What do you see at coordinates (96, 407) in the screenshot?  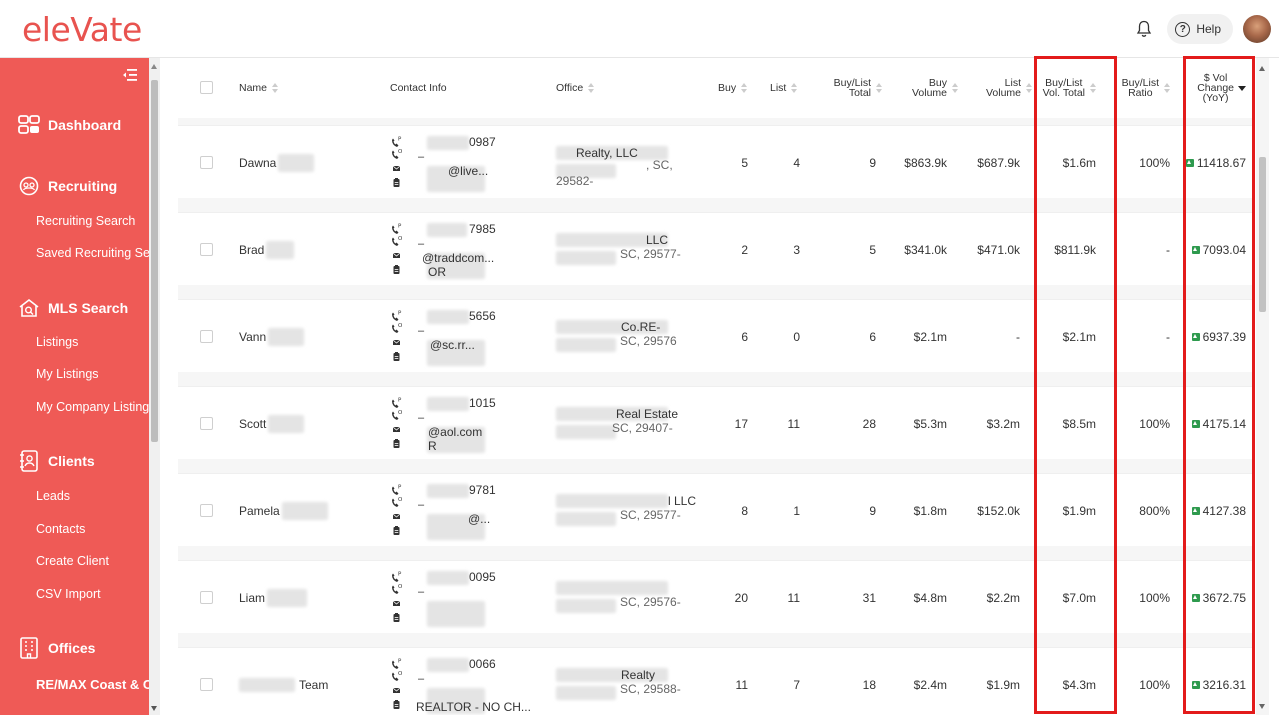 I see `sidebar-item-my-company-listings: My Company Listings` at bounding box center [96, 407].